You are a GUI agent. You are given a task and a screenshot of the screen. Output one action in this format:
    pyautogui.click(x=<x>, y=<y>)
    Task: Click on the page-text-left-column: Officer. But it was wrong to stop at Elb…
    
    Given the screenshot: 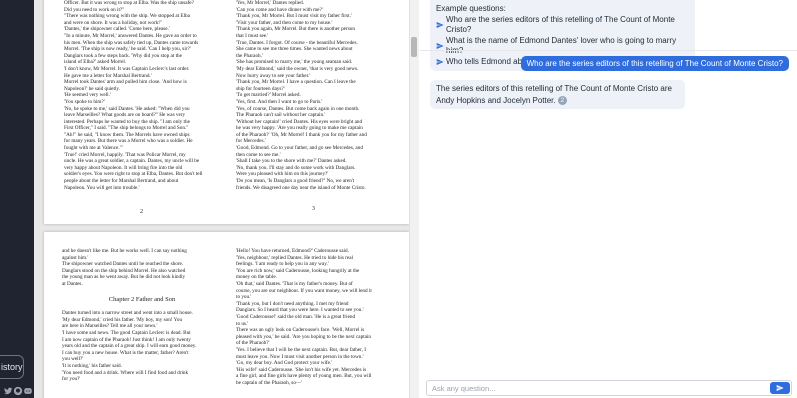 What is the action you would take?
    pyautogui.click(x=143, y=95)
    